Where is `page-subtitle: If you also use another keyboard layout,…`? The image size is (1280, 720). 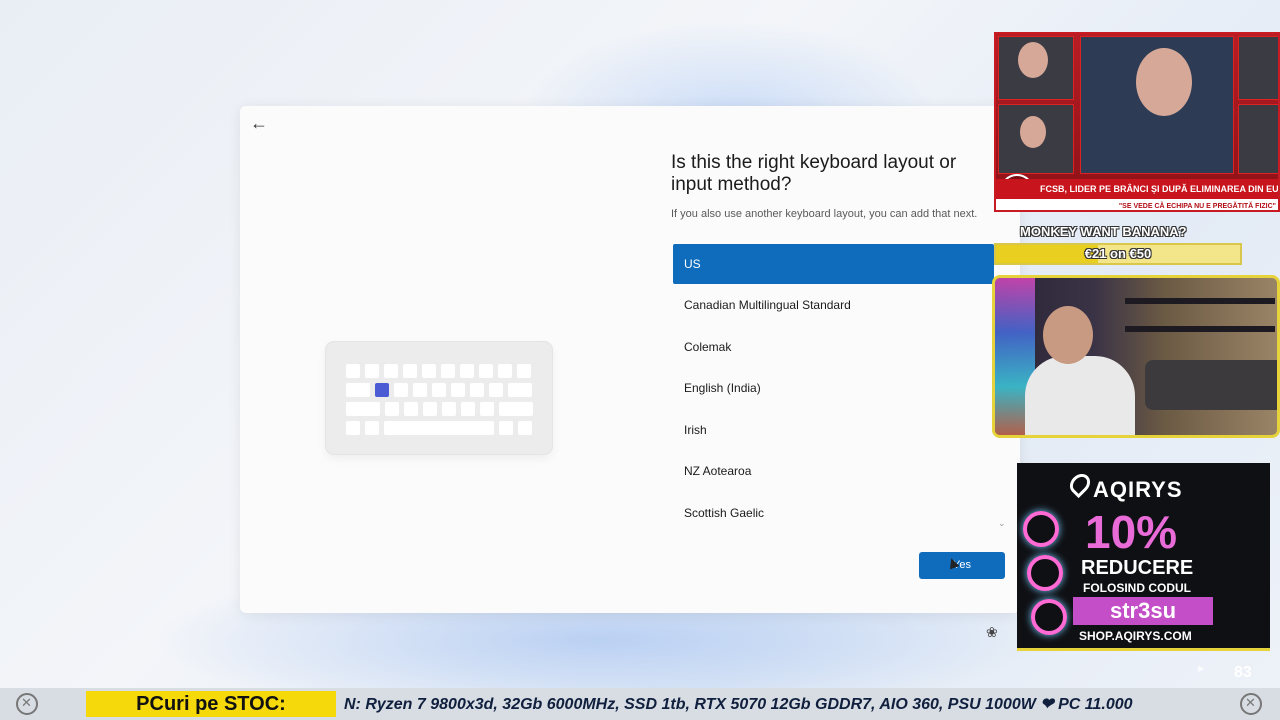 page-subtitle: If you also use another keyboard layout,… is located at coordinates (824, 214).